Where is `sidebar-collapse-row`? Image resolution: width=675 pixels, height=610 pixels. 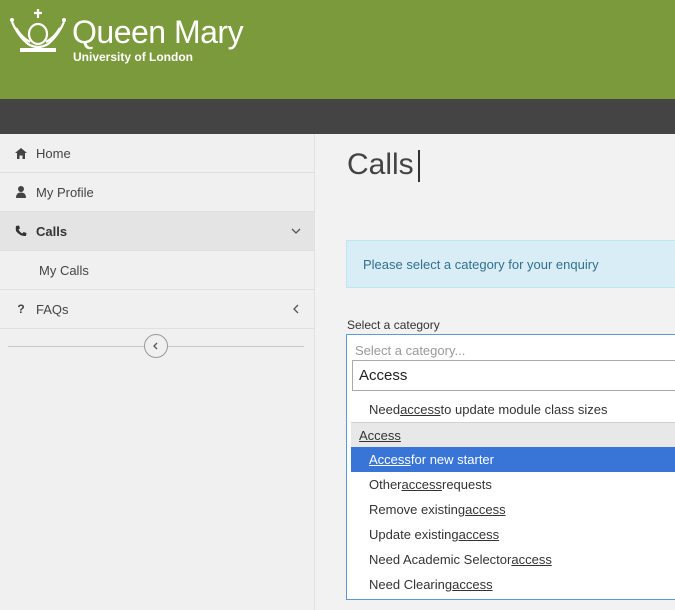 sidebar-collapse-row is located at coordinates (157, 354).